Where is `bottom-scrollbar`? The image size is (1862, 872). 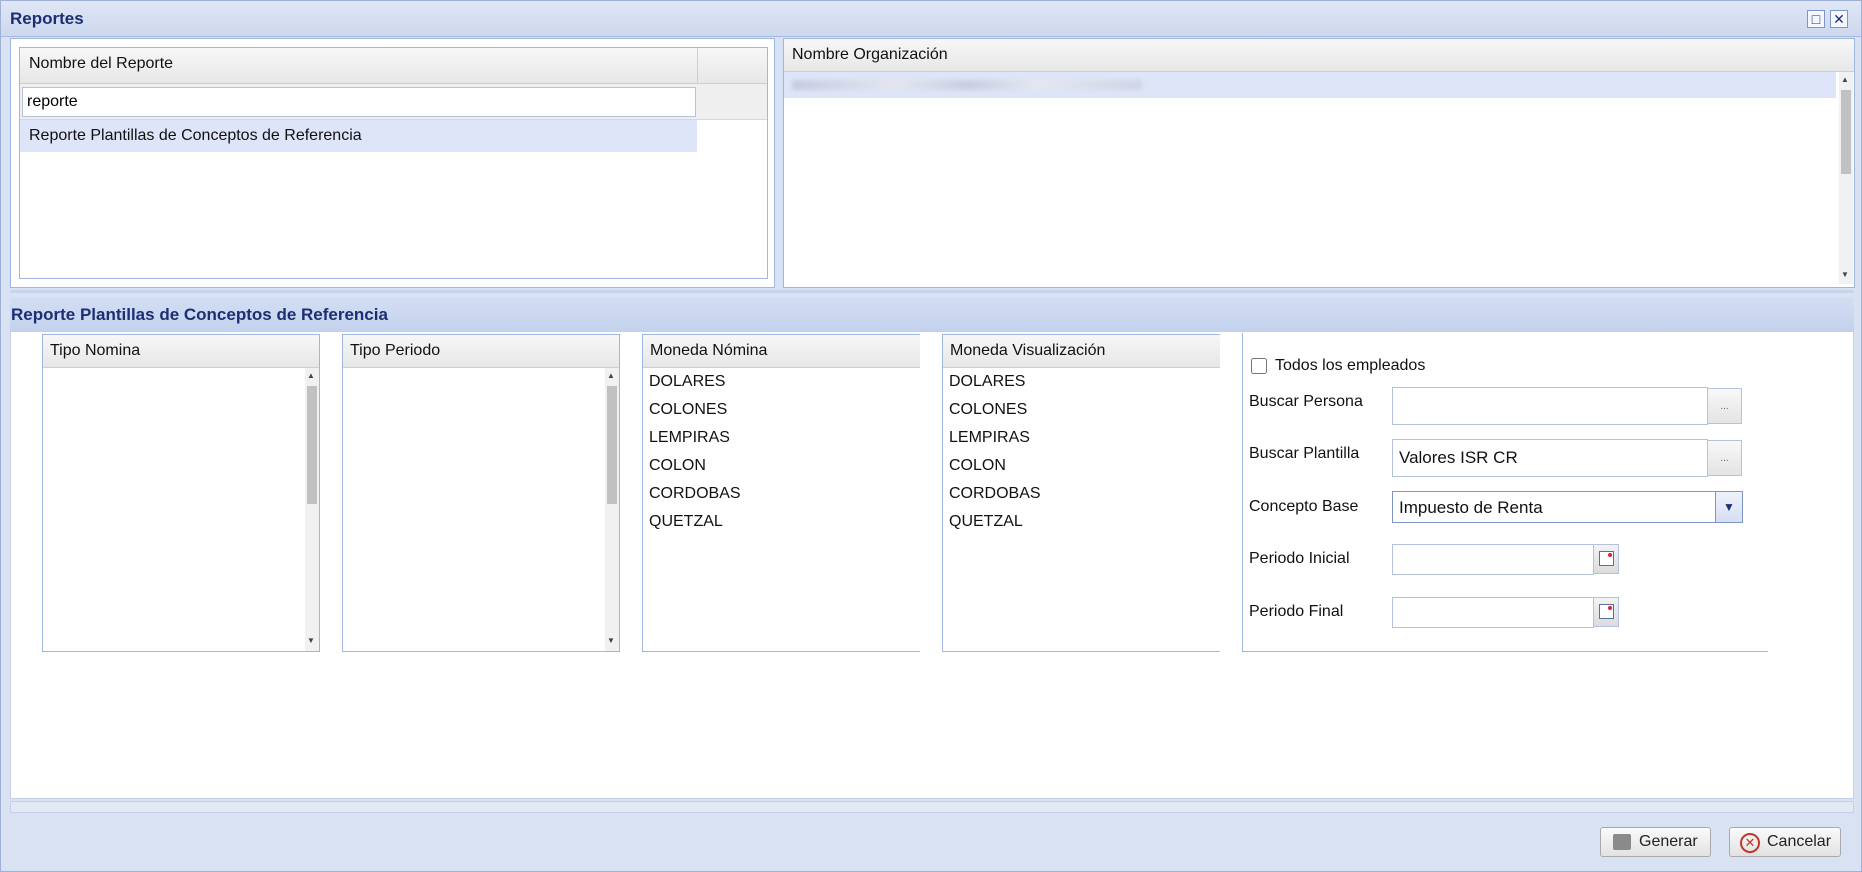 bottom-scrollbar is located at coordinates (932, 807).